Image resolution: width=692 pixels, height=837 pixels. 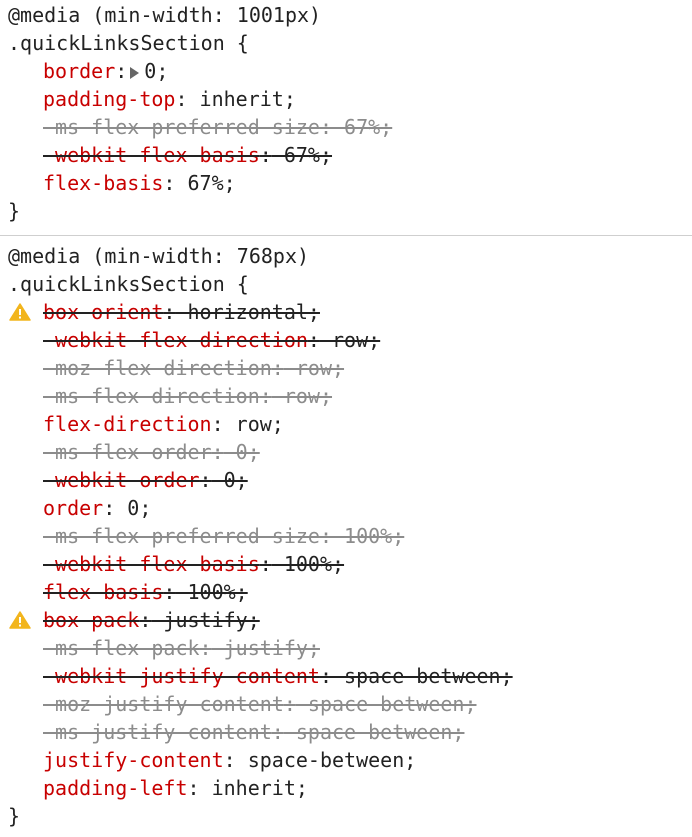 What do you see at coordinates (121, 480) in the screenshot?
I see `property-name: -webkit-order` at bounding box center [121, 480].